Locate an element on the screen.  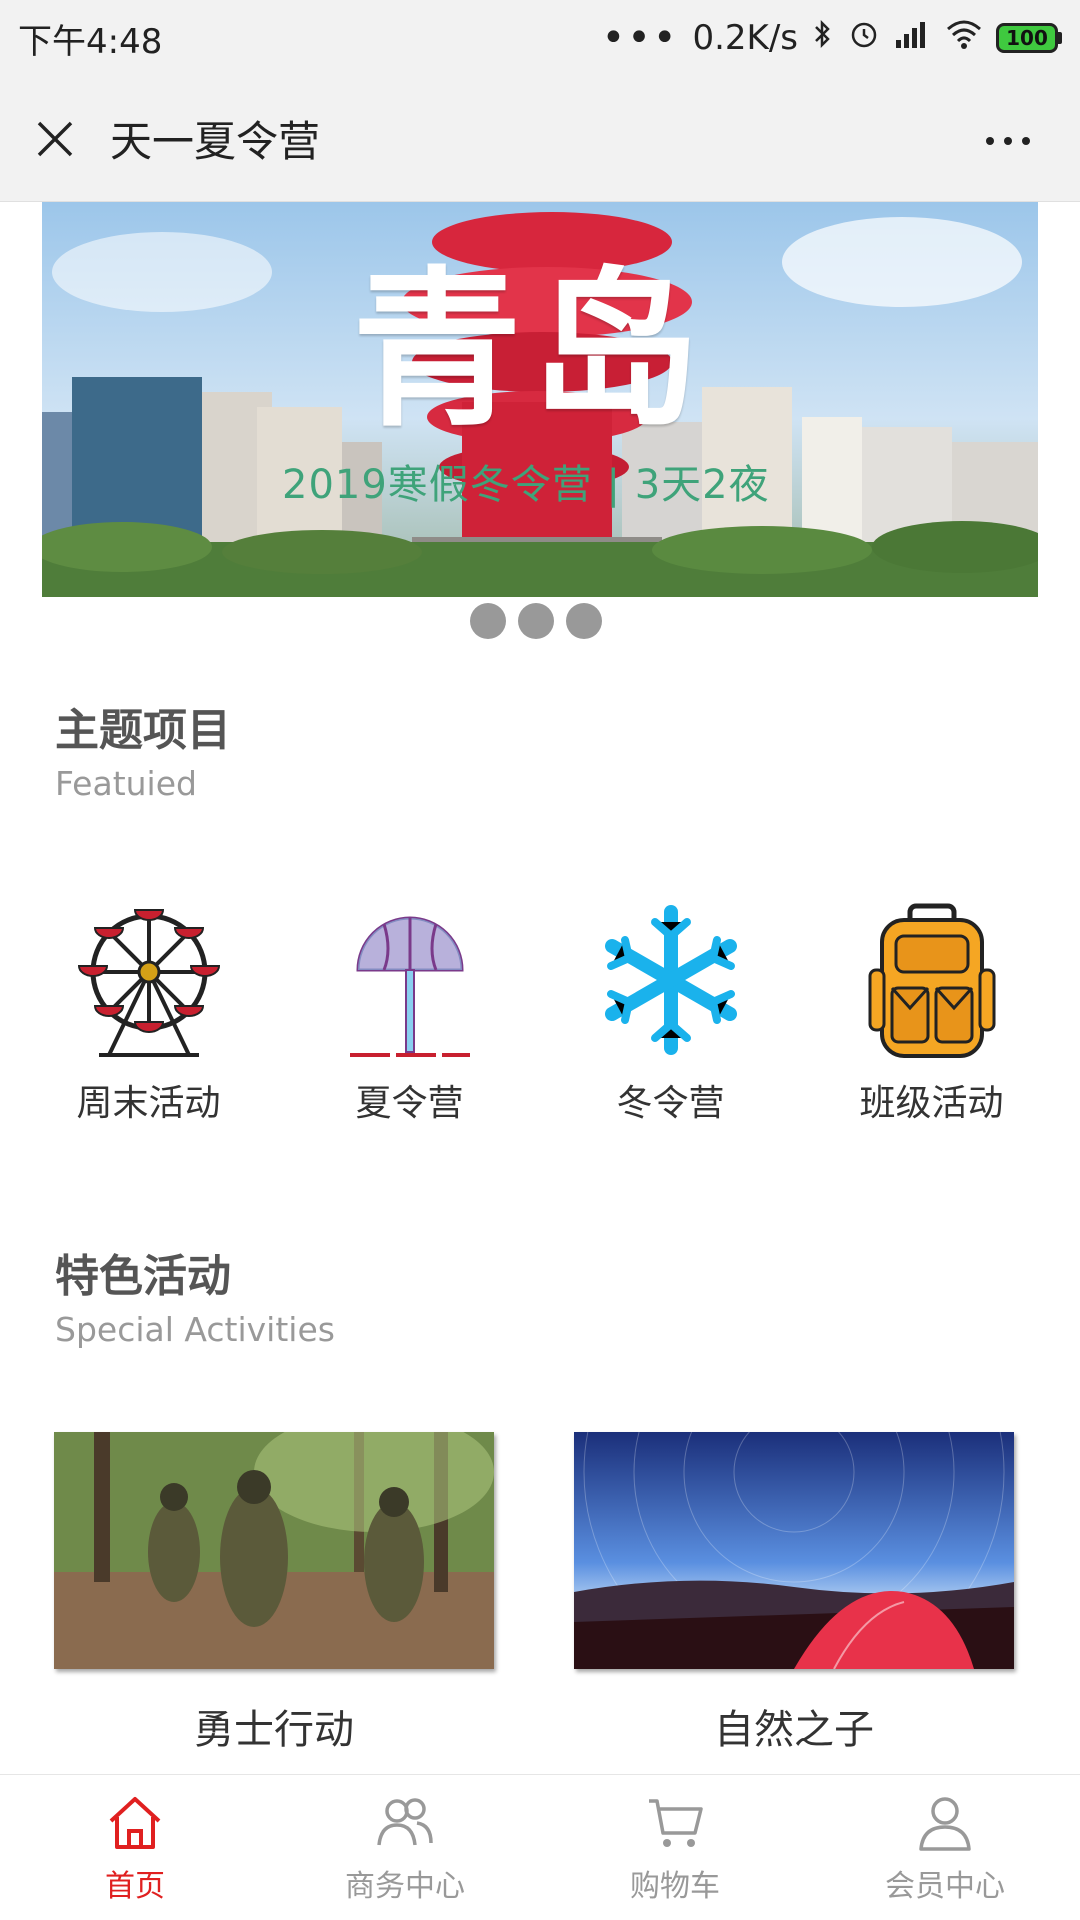
page-title: 天一夏令营 is located at coordinates (215, 141).